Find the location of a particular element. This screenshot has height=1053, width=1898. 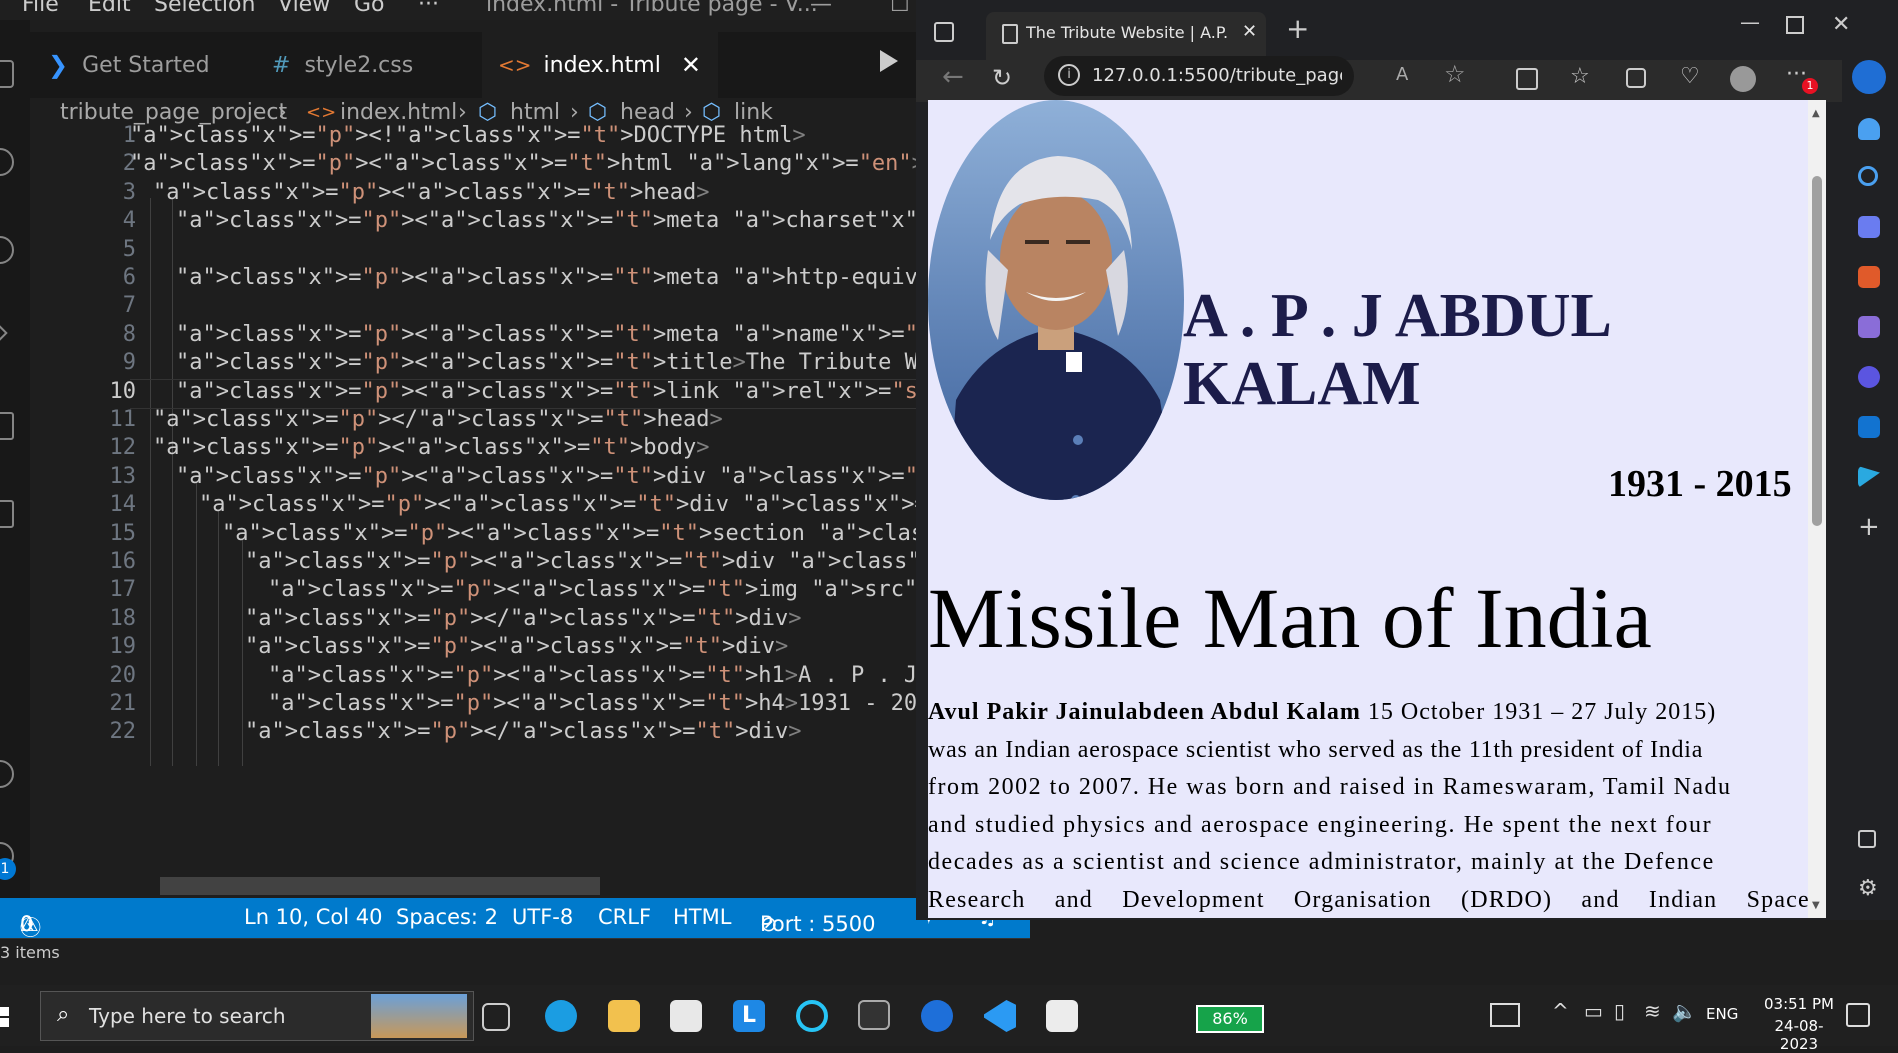

read-aloud-icon: A is located at coordinates (1402, 74).